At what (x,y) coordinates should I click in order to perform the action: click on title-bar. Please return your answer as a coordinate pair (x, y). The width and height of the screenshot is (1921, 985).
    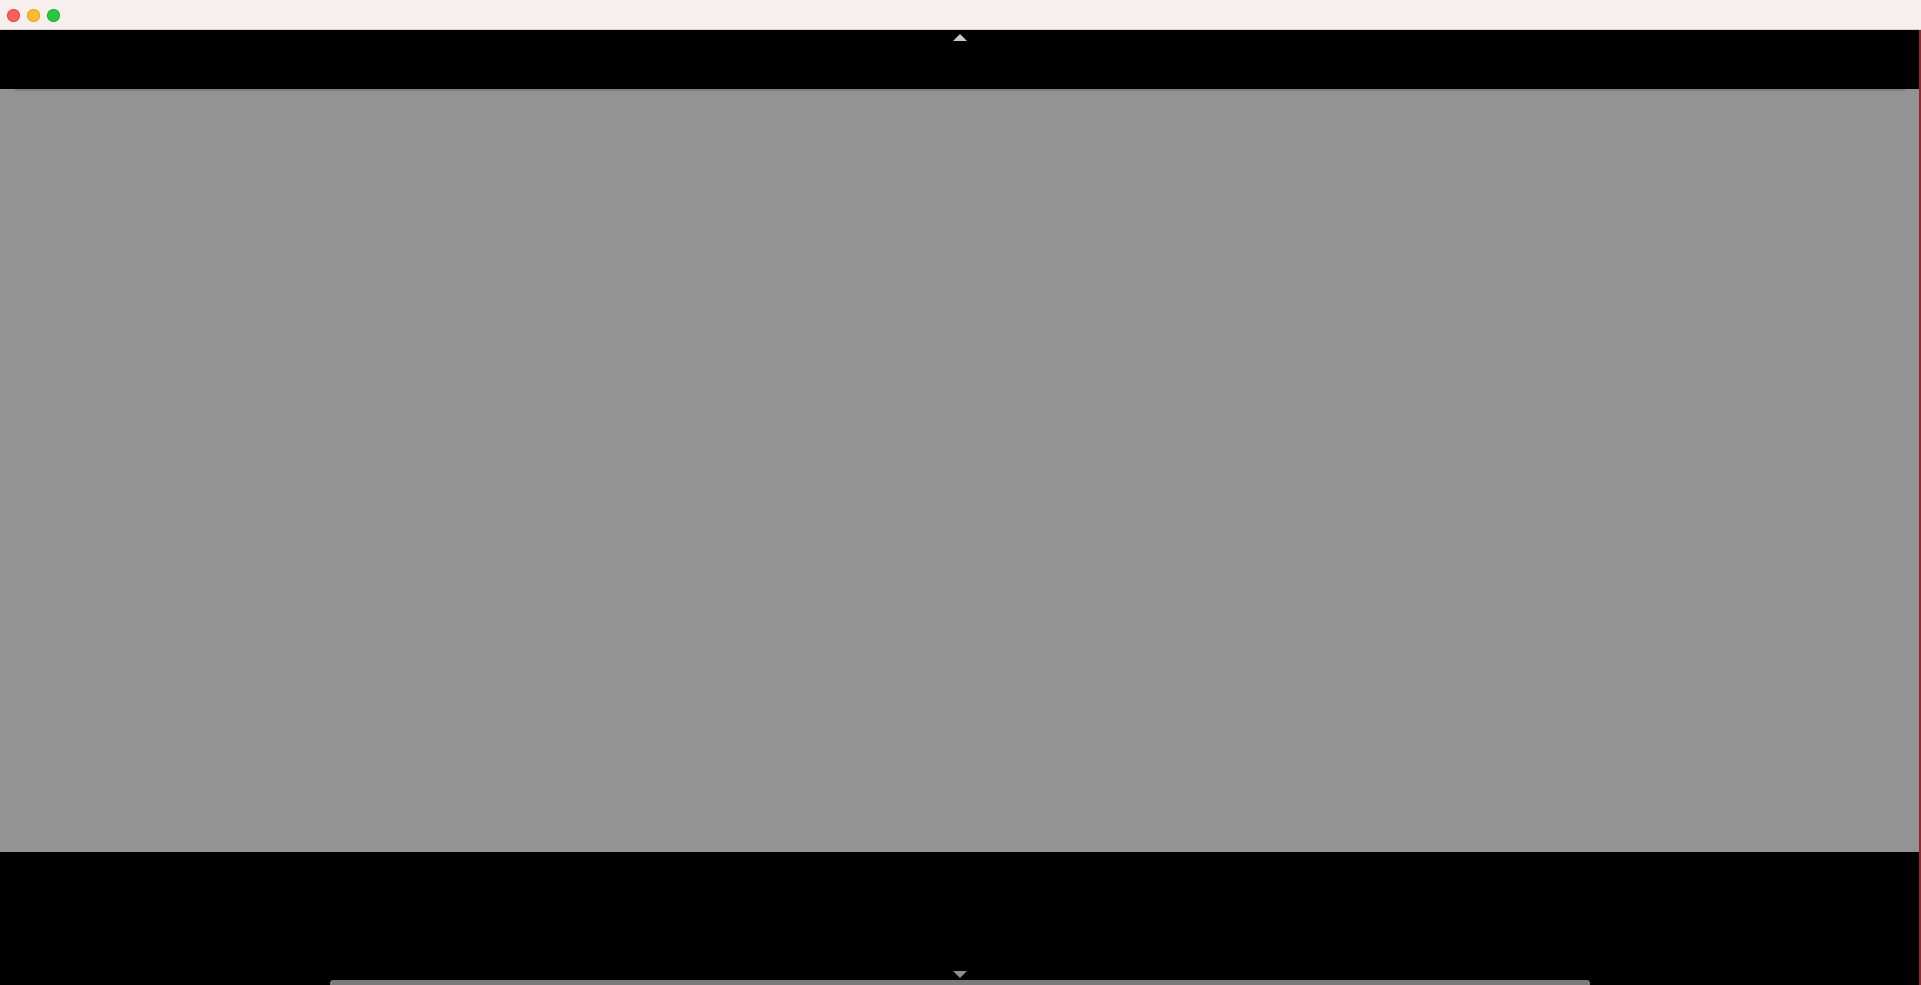
    Looking at the image, I should click on (960, 15).